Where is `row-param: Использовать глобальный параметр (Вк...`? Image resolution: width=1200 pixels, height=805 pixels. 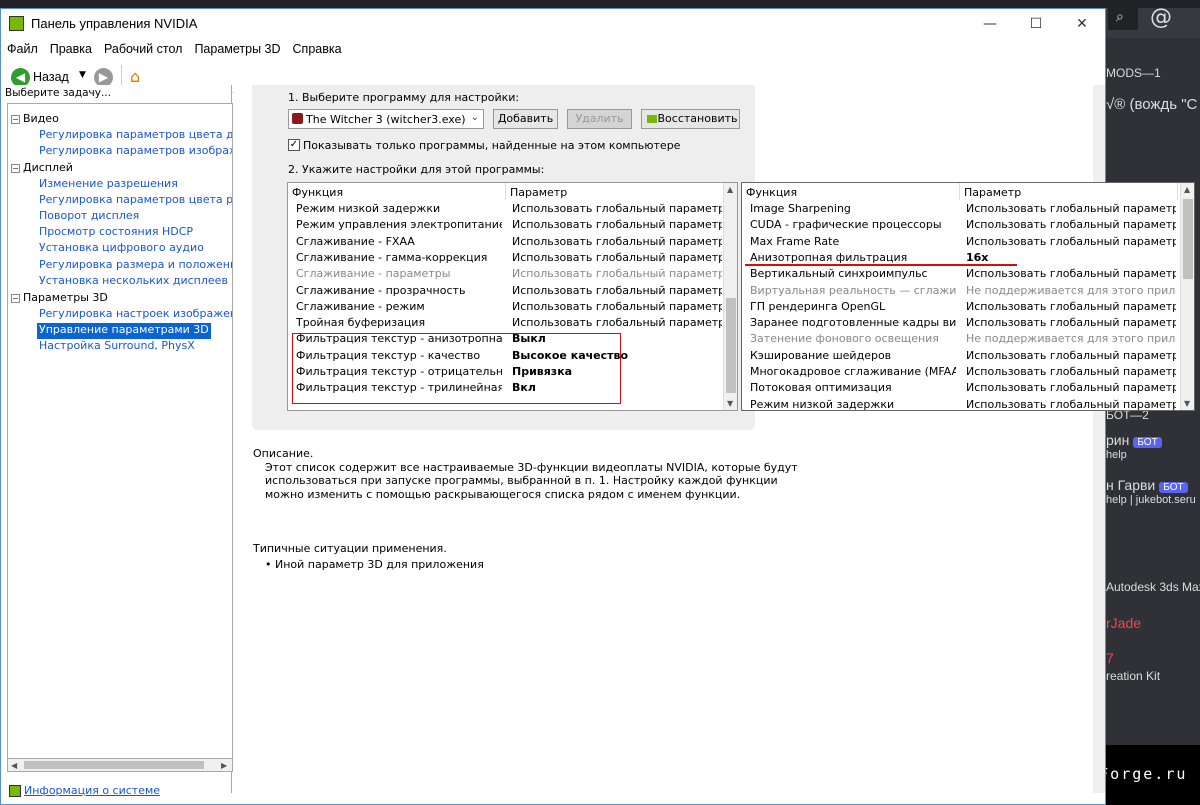 row-param: Использовать глобальный параметр (Вк... is located at coordinates (1071, 355).